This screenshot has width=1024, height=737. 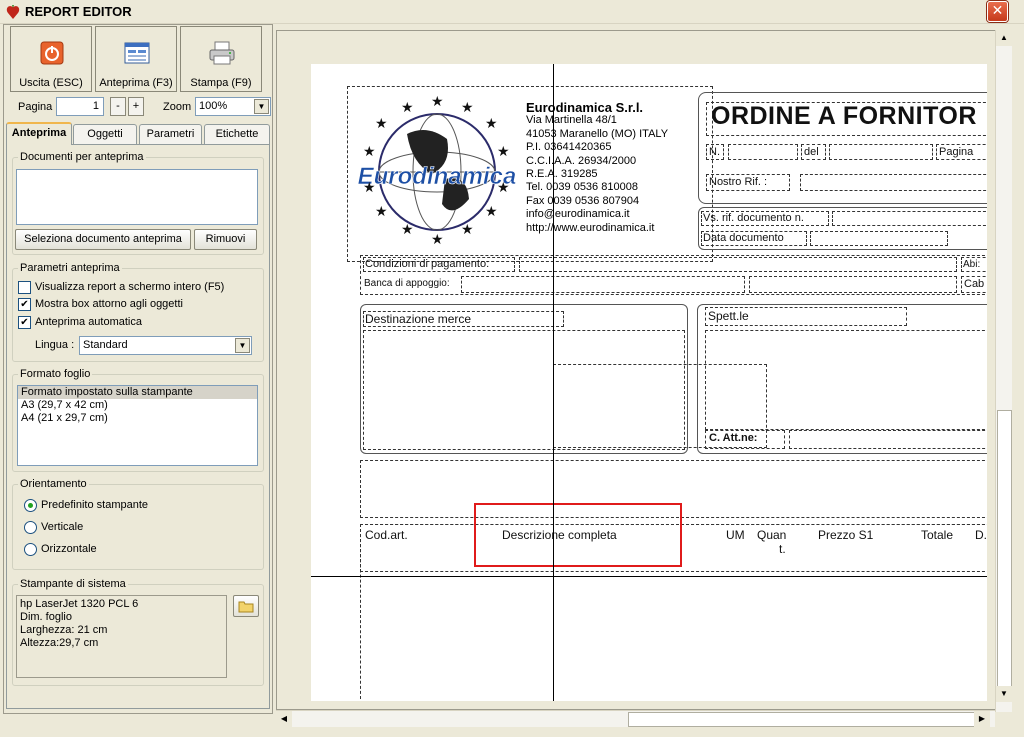 What do you see at coordinates (386, 535) in the screenshot?
I see `col-codart: Cod.art.` at bounding box center [386, 535].